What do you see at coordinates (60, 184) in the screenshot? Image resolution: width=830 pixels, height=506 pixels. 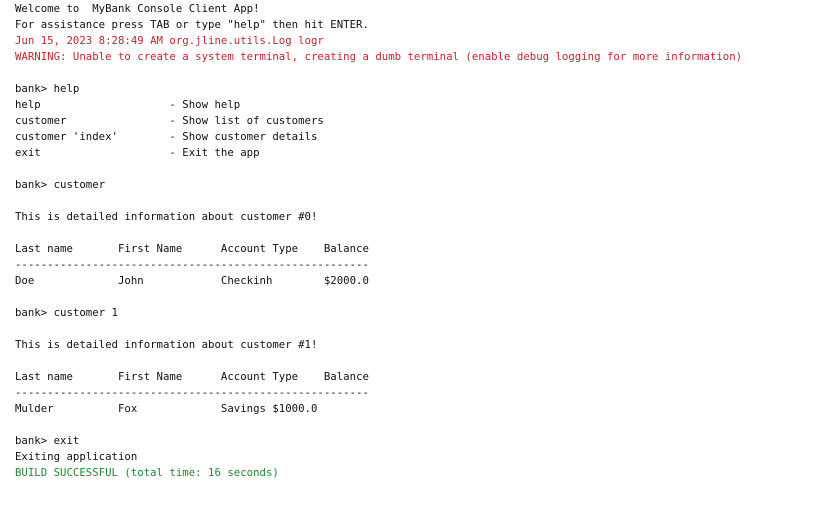 I see `prompt-customer-line: bank> customer` at bounding box center [60, 184].